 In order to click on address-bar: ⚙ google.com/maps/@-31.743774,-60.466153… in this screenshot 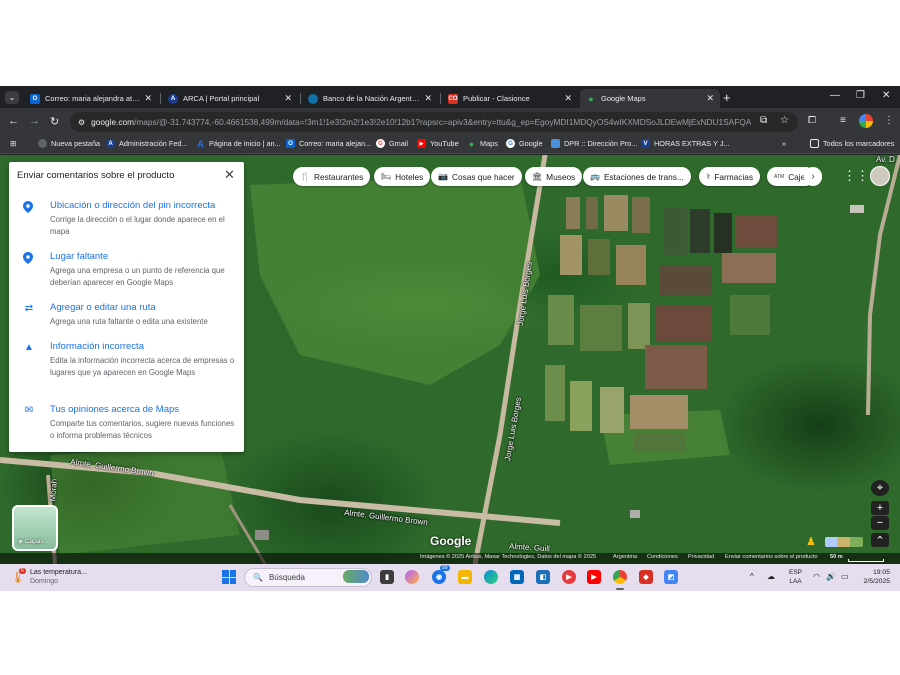, I will do `click(434, 122)`.